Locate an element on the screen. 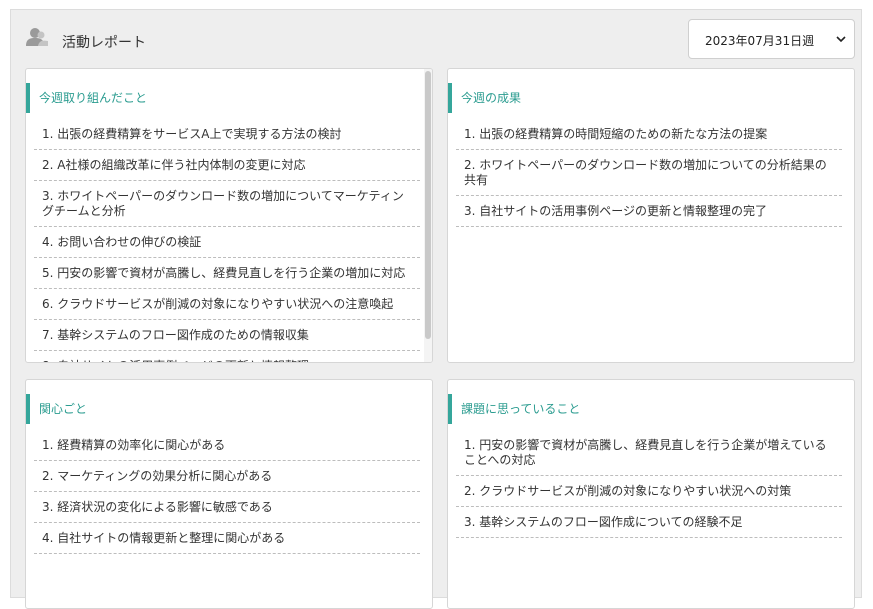  week-select-value: 2023年07月31日週 is located at coordinates (760, 41).